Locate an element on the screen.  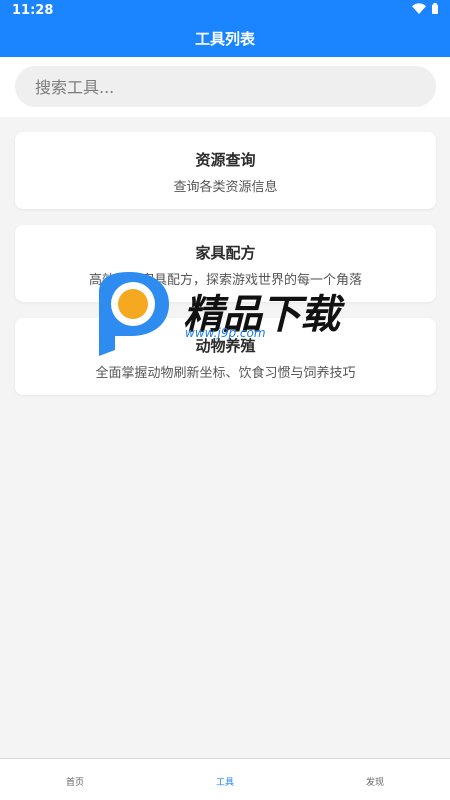
card-description: 高效收集家具配方，探索游戏世界的每一个角落 is located at coordinates (225, 280).